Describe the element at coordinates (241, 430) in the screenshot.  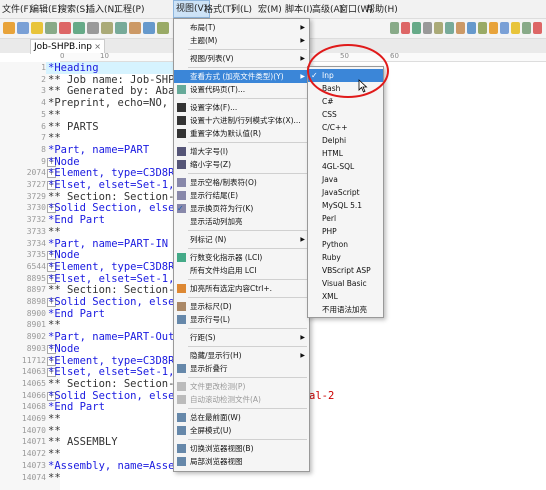
I see `view-menu-item: 全屏模式(U)` at that location.